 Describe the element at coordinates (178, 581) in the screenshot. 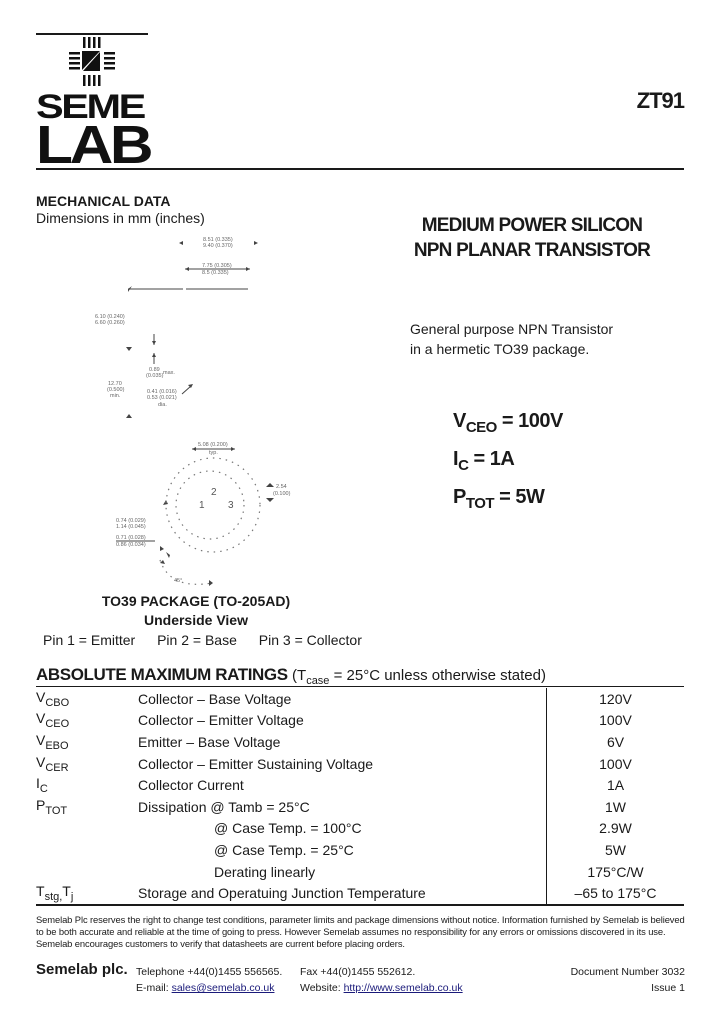

I see `dim-label: 45°` at that location.